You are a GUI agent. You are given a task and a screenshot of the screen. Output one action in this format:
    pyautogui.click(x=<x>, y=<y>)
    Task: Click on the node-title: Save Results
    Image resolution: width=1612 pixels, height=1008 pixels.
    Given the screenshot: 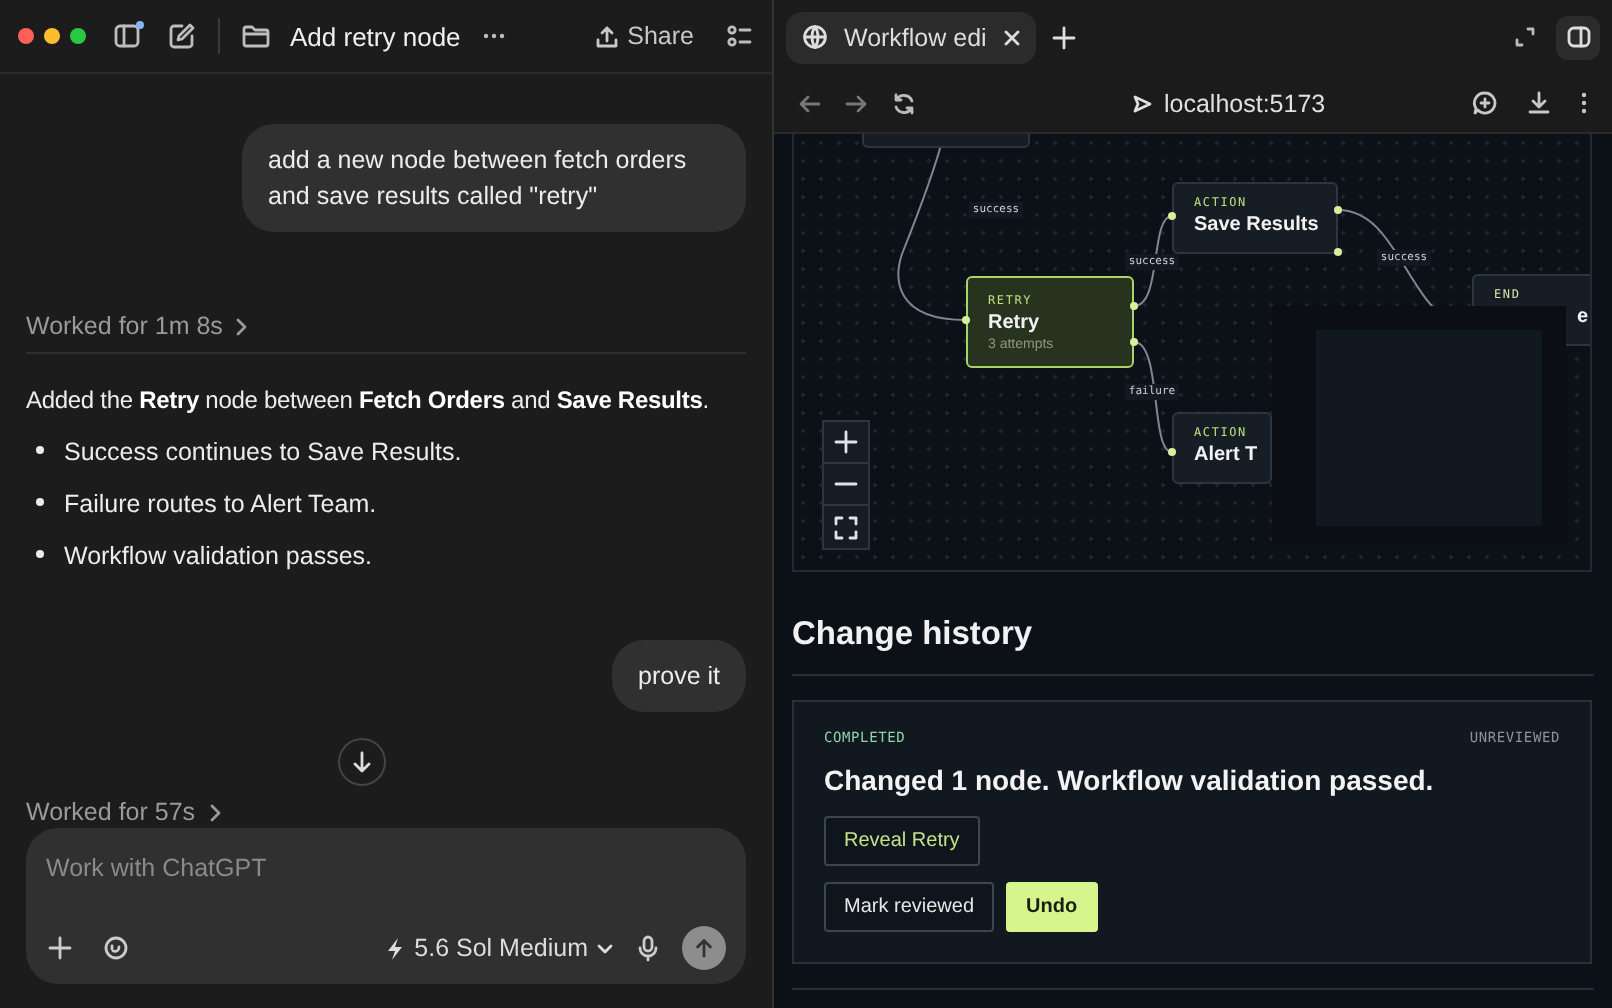 What is the action you would take?
    pyautogui.click(x=1255, y=225)
    